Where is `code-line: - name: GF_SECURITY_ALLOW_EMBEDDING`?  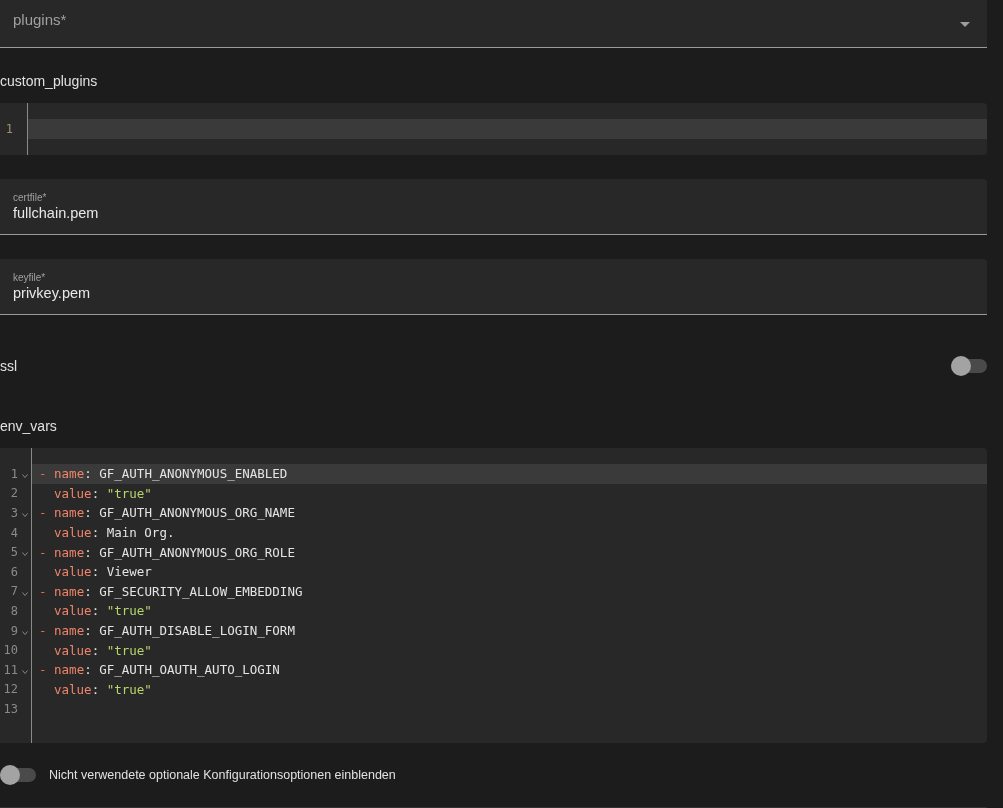 code-line: - name: GF_SECURITY_ALLOW_EMBEDDING is located at coordinates (171, 591).